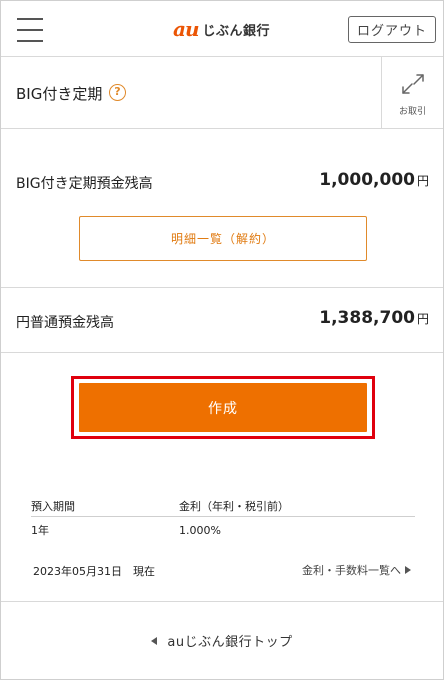 This screenshot has height=680, width=444. I want to click on big-balance-amount: 1,000,000, so click(367, 180).